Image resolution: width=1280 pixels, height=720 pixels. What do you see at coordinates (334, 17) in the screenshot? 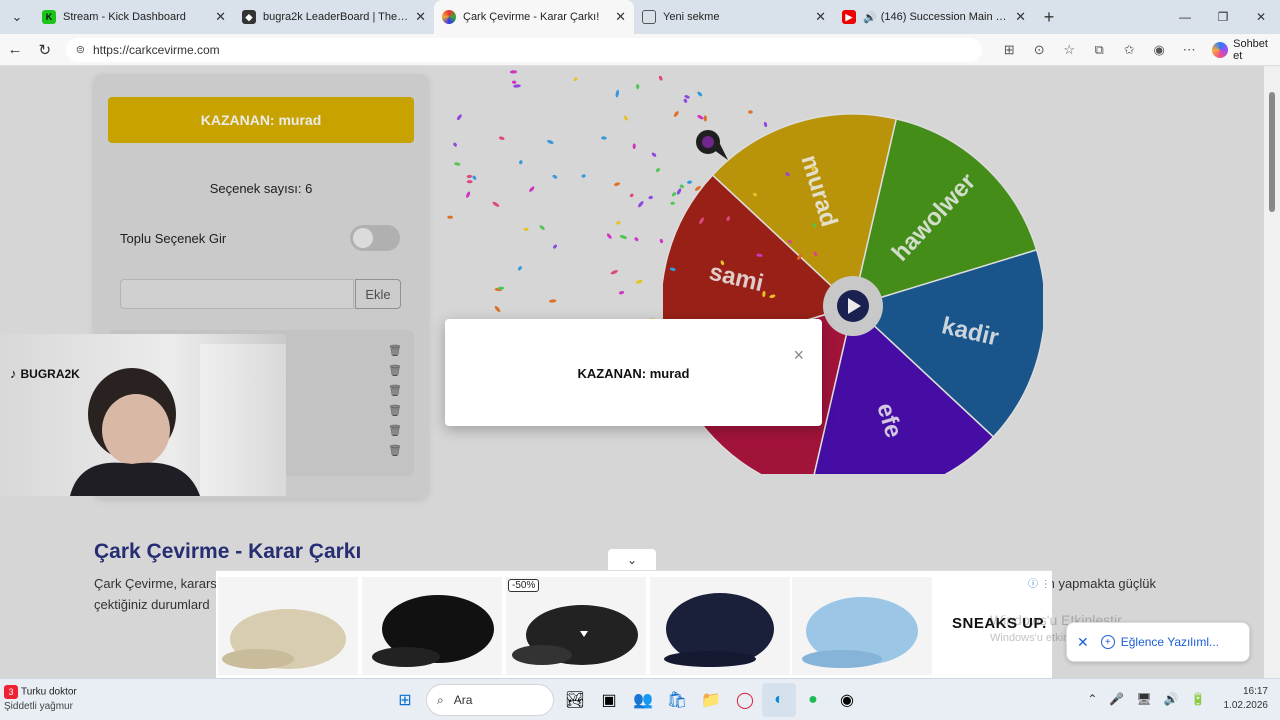
I see `tab-leaderboard: ◆ bugra2k LeaderBoard | The best C ✕` at bounding box center [334, 17].